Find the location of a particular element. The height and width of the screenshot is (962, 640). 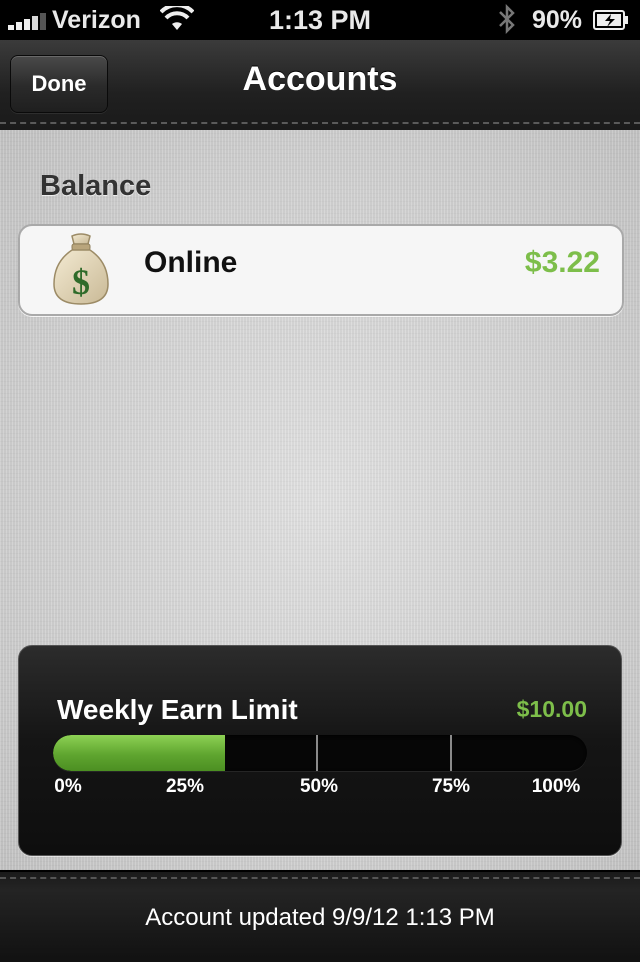

account-balance: $3.22 is located at coordinates (562, 262).